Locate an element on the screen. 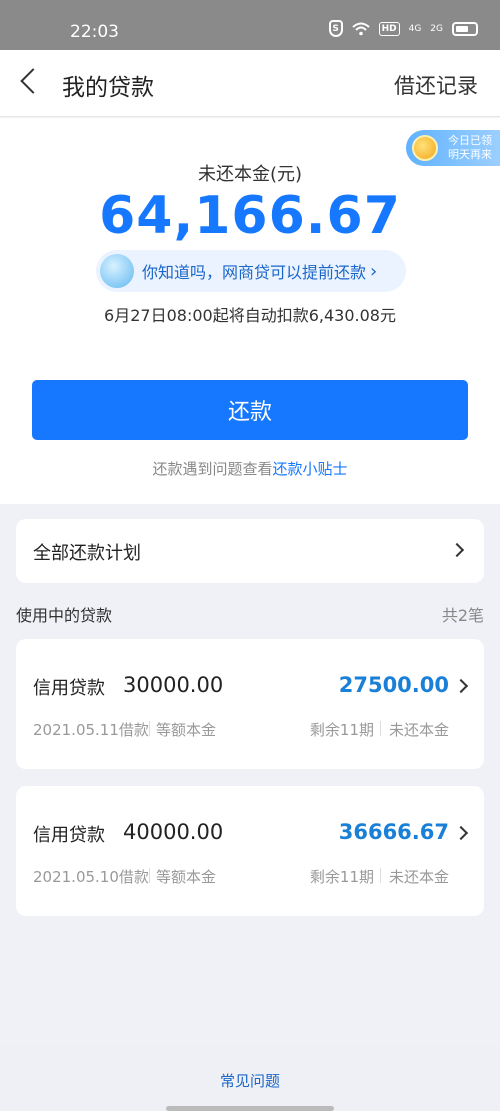 This screenshot has height=1111, width=500. principal-label: 未还本金(元) is located at coordinates (250, 174).